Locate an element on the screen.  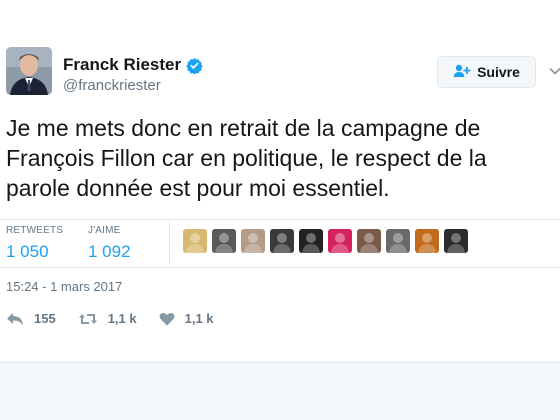
retweet-icon is located at coordinates (88, 319).